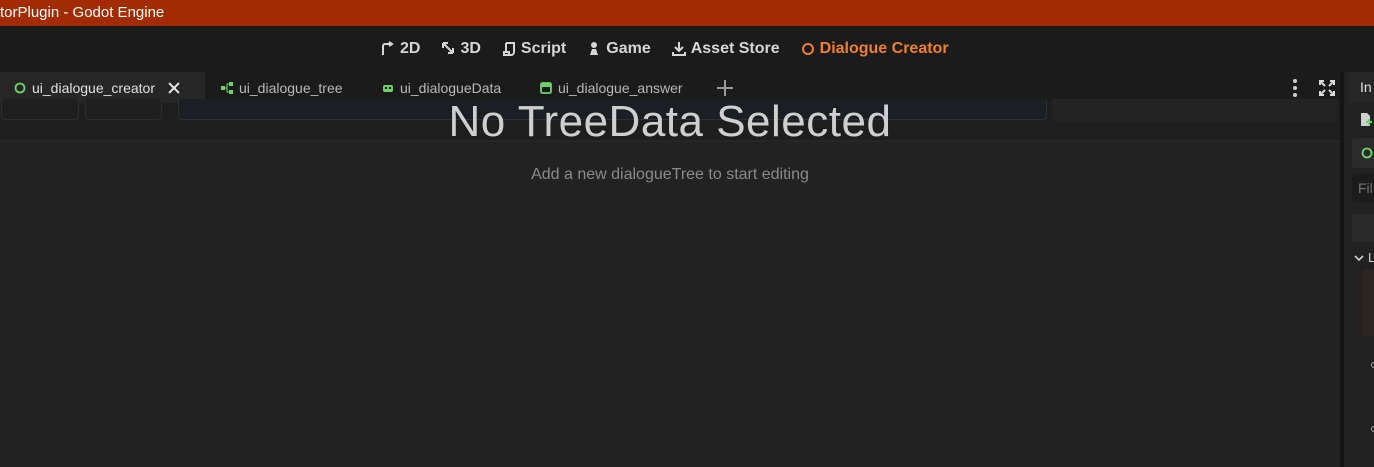  I want to click on workspace-tab-dialogue-creator: Dialogue Creator, so click(874, 49).